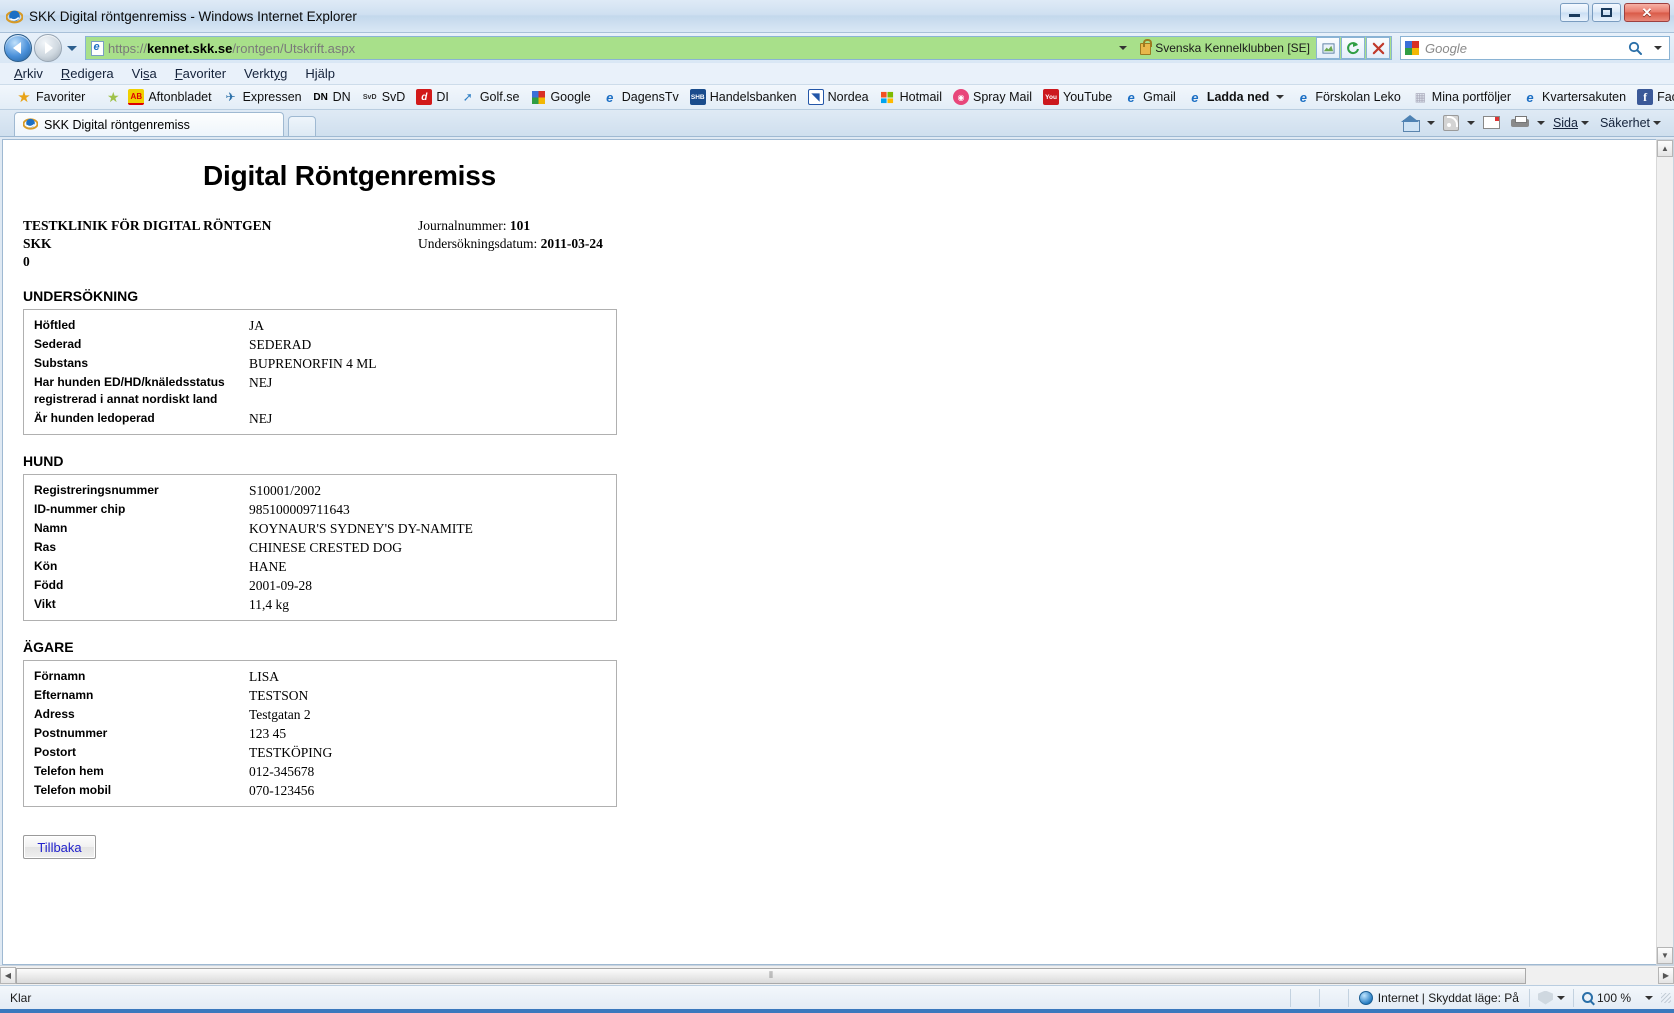 This screenshot has height=1013, width=1674. What do you see at coordinates (60, 676) in the screenshot?
I see `row-label: Förnamn` at bounding box center [60, 676].